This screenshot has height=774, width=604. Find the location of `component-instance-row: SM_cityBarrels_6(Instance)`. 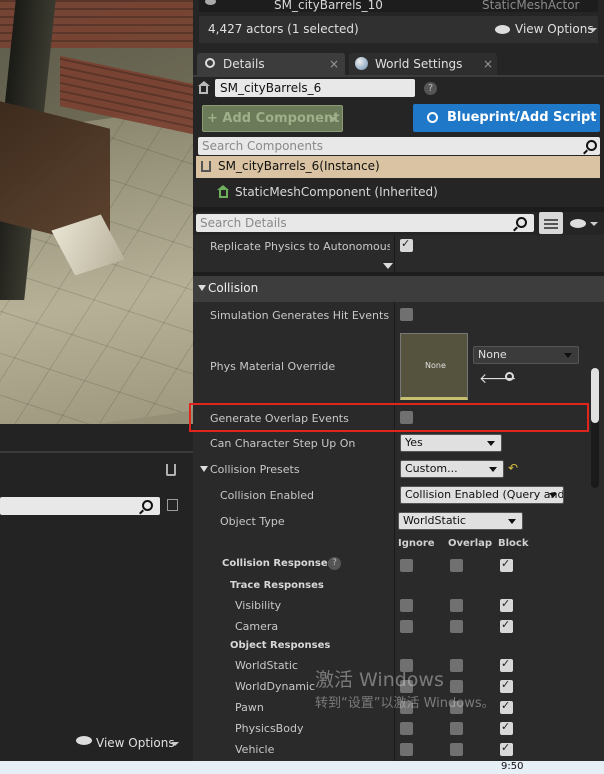

component-instance-row: SM_cityBarrels_6(Instance) is located at coordinates (398, 167).